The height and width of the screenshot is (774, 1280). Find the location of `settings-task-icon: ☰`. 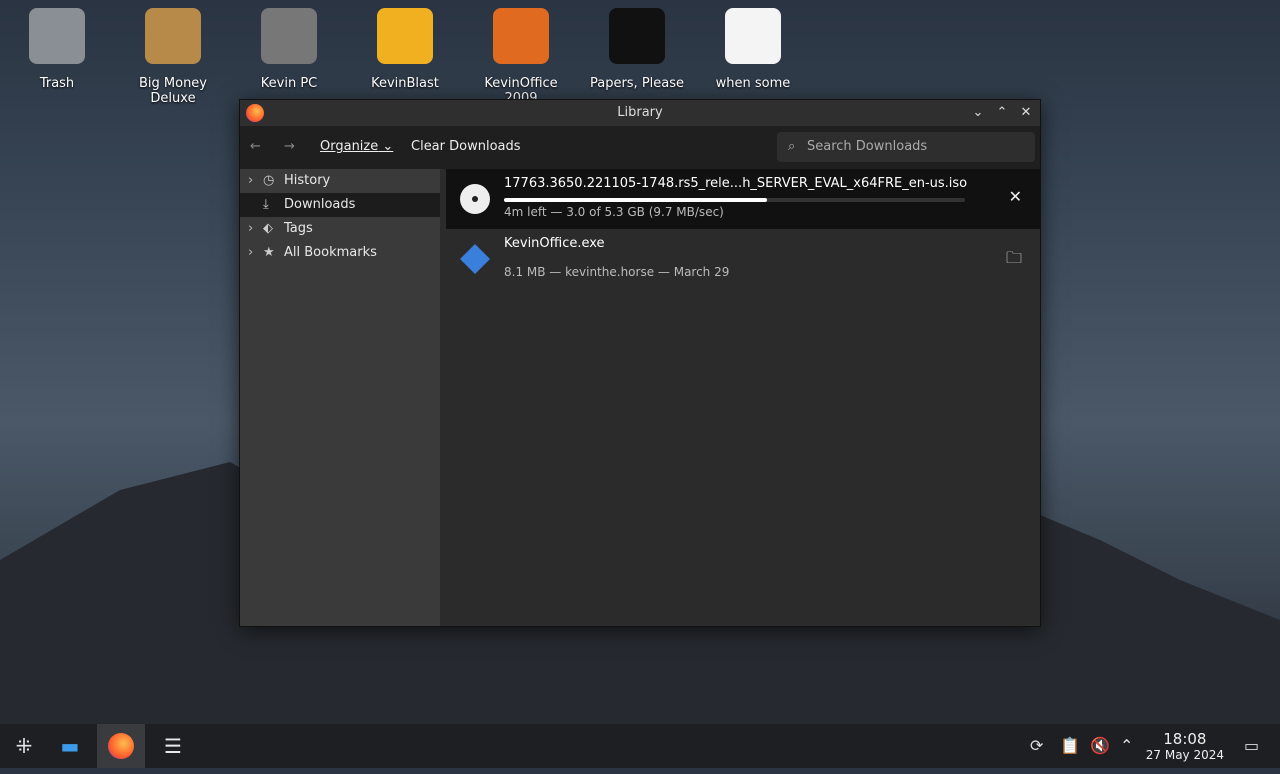

settings-task-icon: ☰ is located at coordinates (173, 746).